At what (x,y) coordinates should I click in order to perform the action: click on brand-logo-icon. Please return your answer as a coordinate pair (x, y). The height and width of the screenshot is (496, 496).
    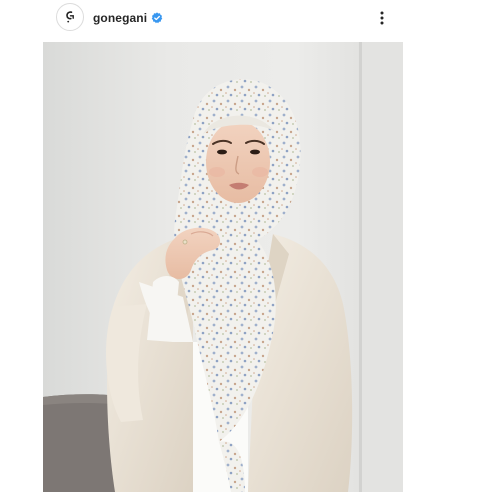
    Looking at the image, I should click on (70, 17).